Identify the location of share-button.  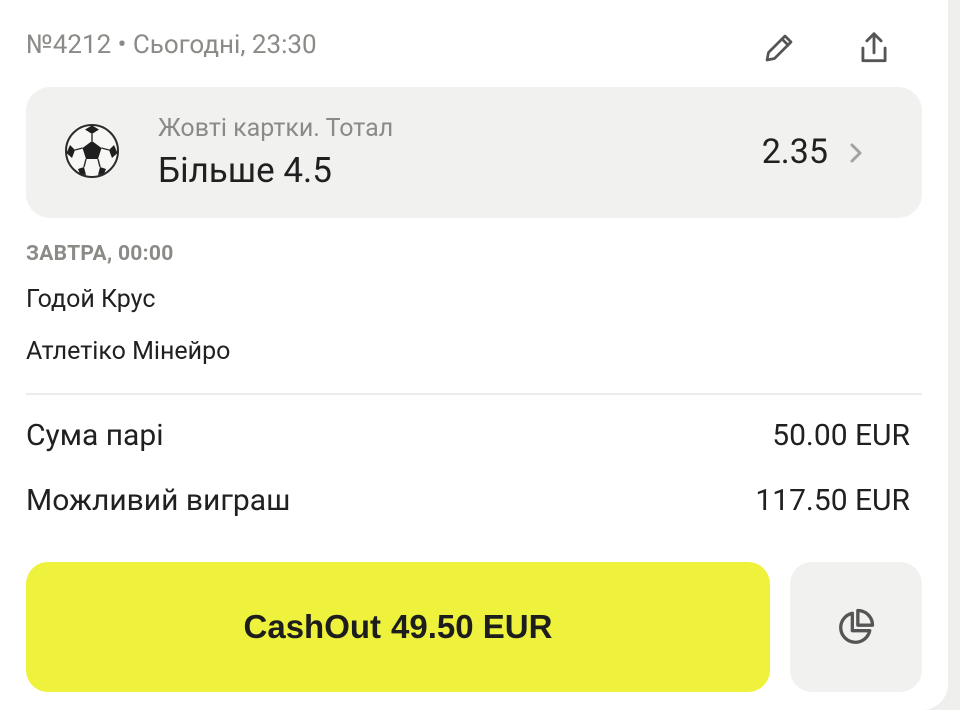
(874, 48).